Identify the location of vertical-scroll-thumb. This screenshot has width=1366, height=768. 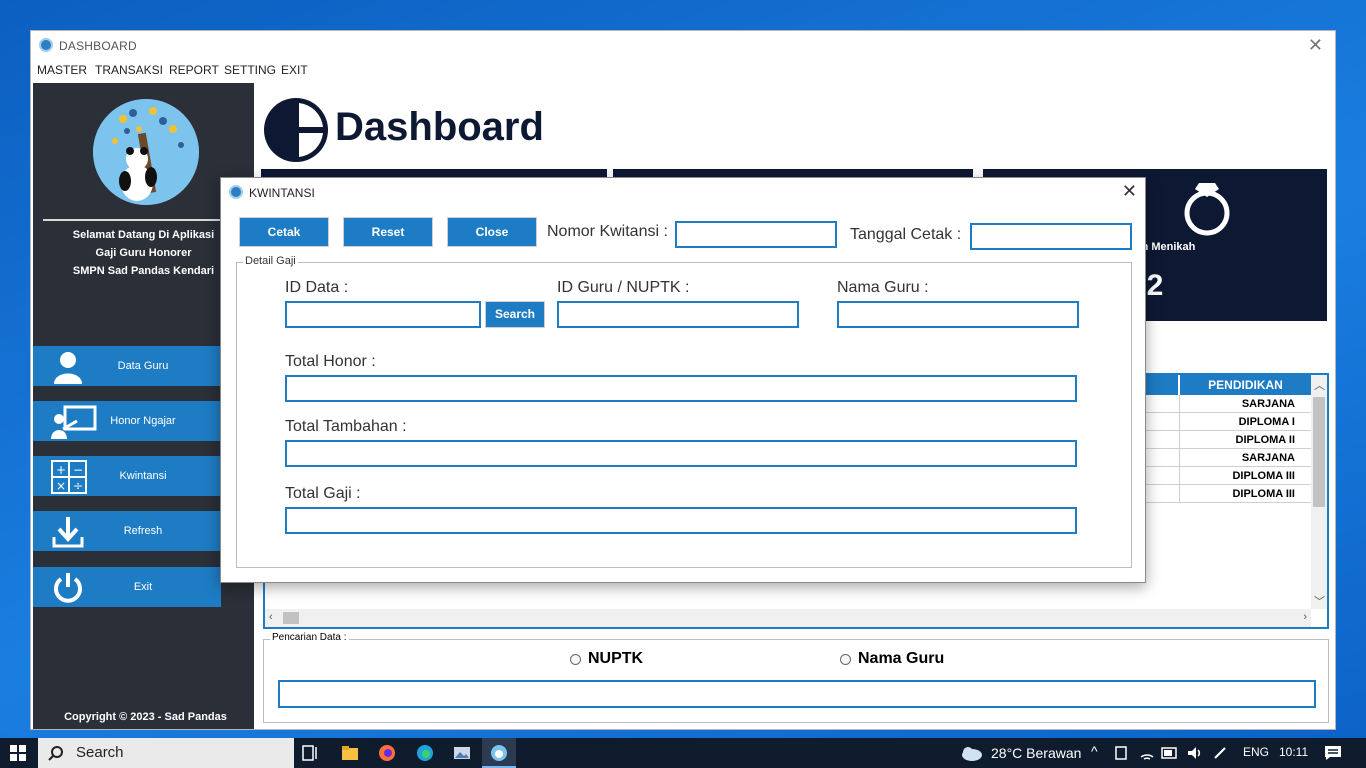
(1319, 452).